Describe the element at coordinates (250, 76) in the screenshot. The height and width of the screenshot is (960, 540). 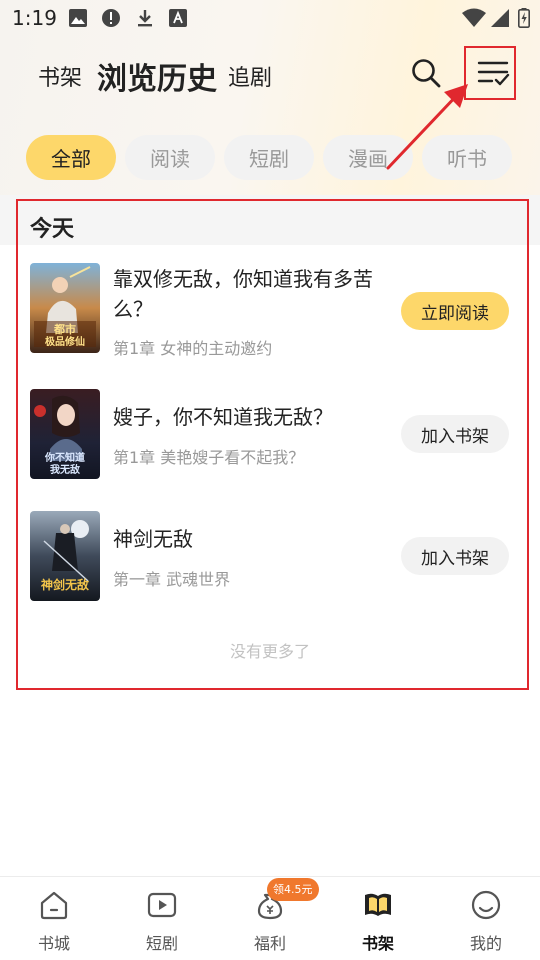
I see `tab-follow-drama: 追剧` at that location.